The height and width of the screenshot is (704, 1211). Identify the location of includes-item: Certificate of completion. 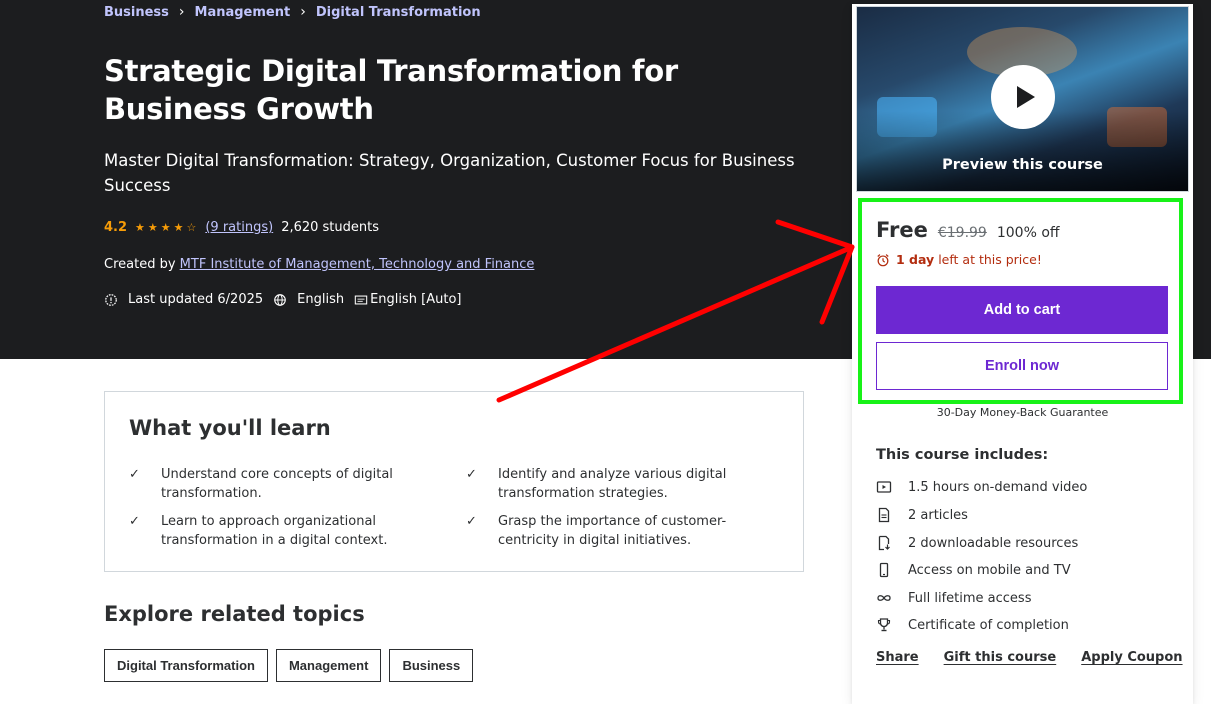
(972, 625).